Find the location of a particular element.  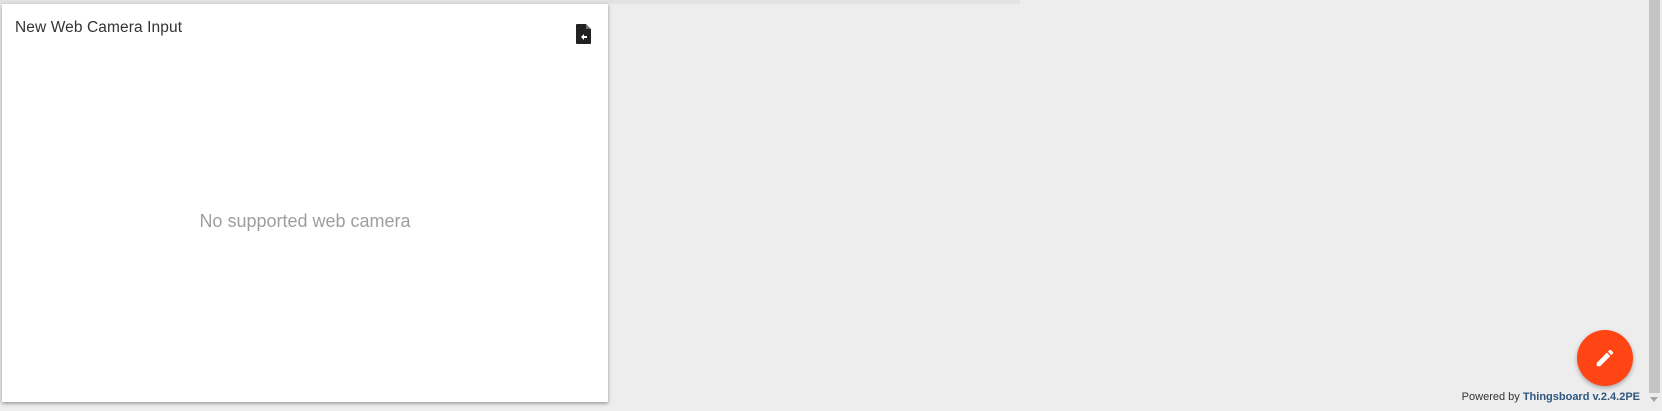

thingsboard-version-link: Thingsboard v.2.4.2PE is located at coordinates (1581, 397).